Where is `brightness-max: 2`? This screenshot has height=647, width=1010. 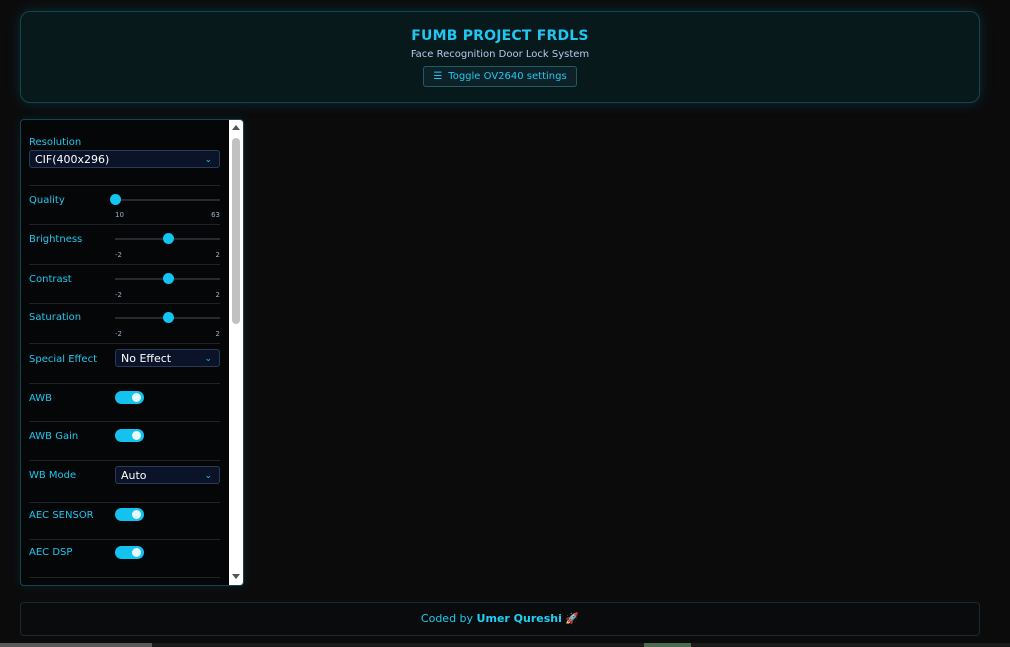 brightness-max: 2 is located at coordinates (217, 255).